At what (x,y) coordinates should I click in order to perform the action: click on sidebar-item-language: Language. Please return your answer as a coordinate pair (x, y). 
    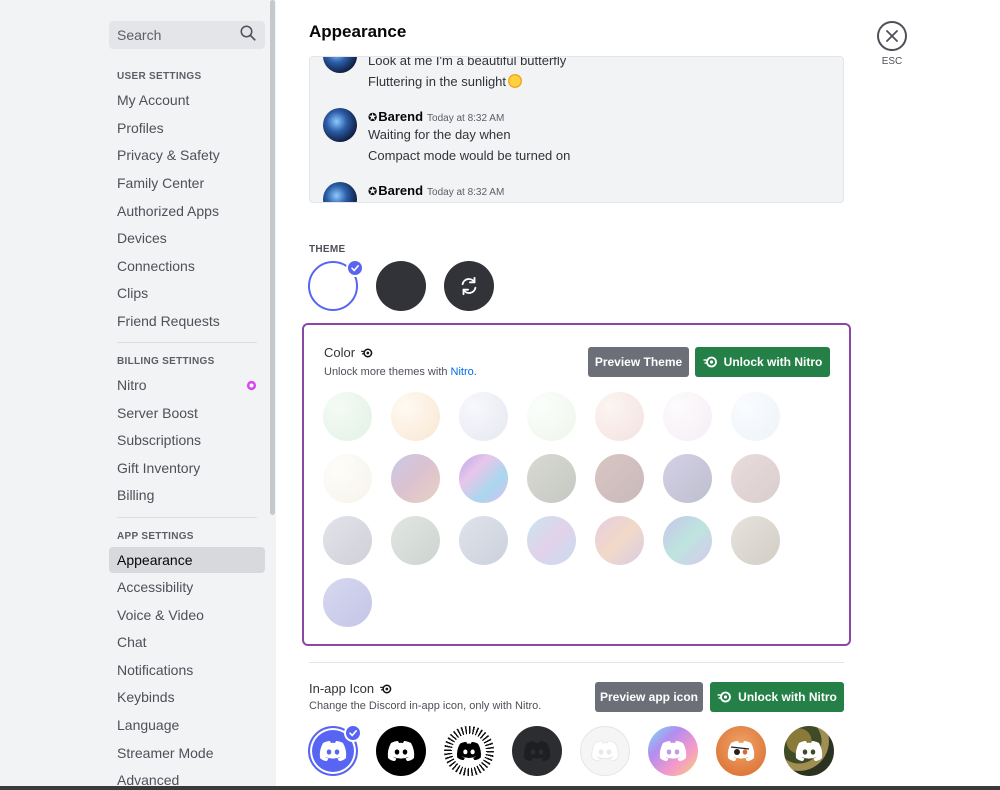
    Looking at the image, I should click on (187, 725).